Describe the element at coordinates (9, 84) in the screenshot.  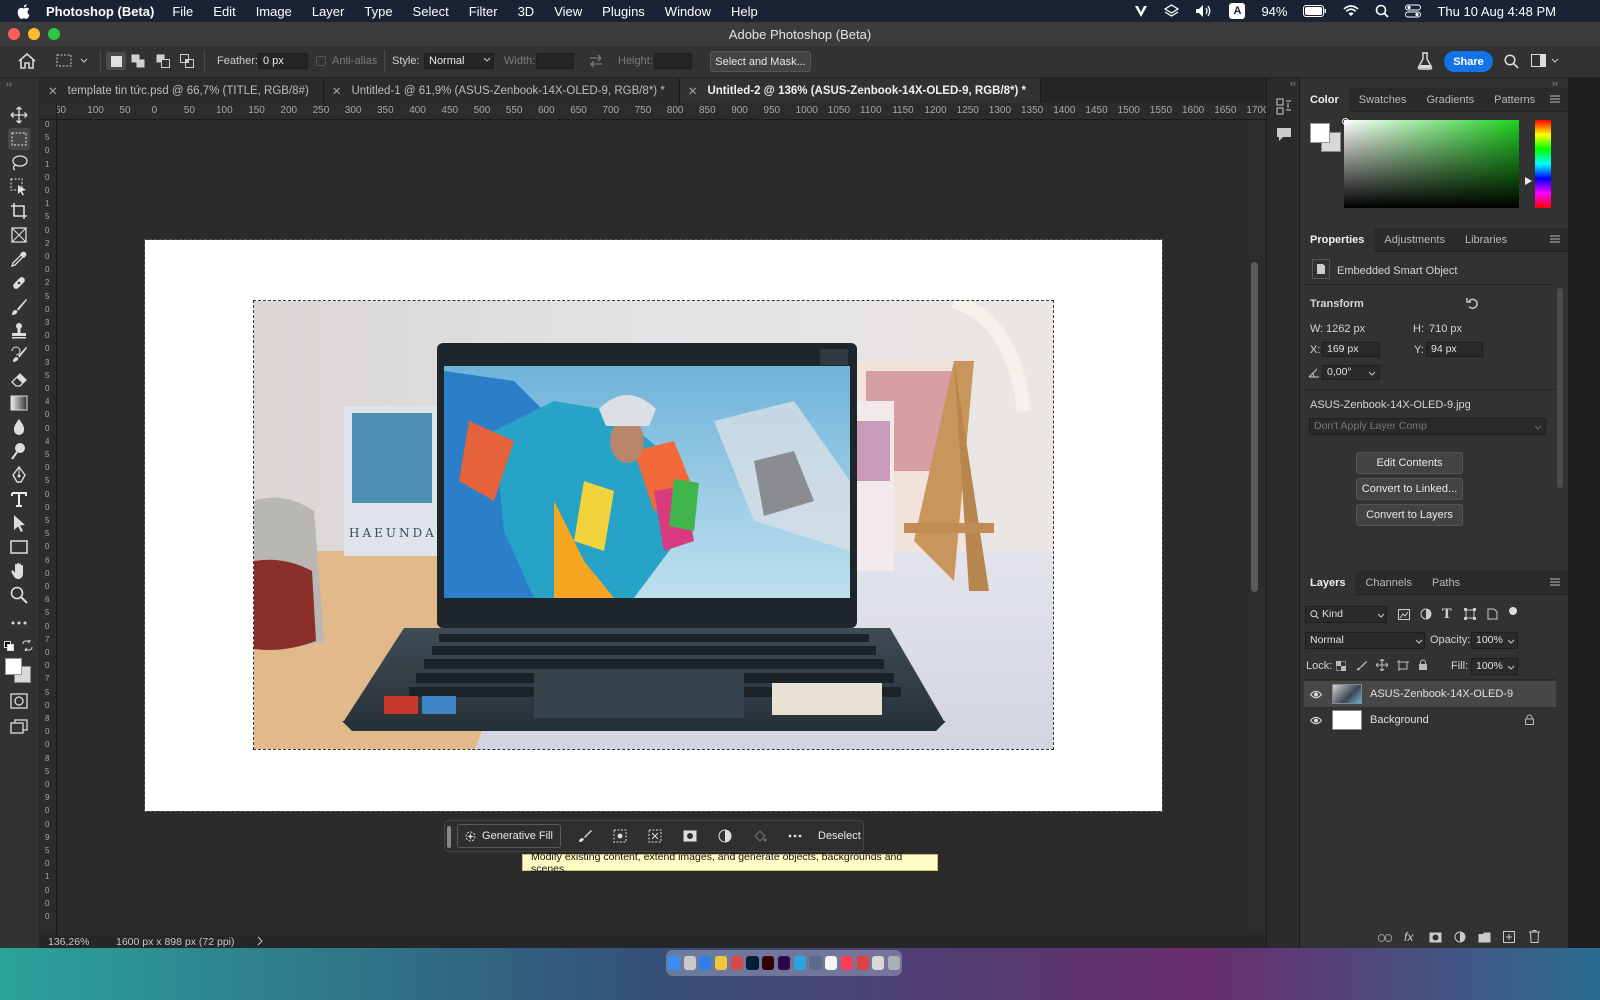
I see `collapse-toolbar-icon: ››` at that location.